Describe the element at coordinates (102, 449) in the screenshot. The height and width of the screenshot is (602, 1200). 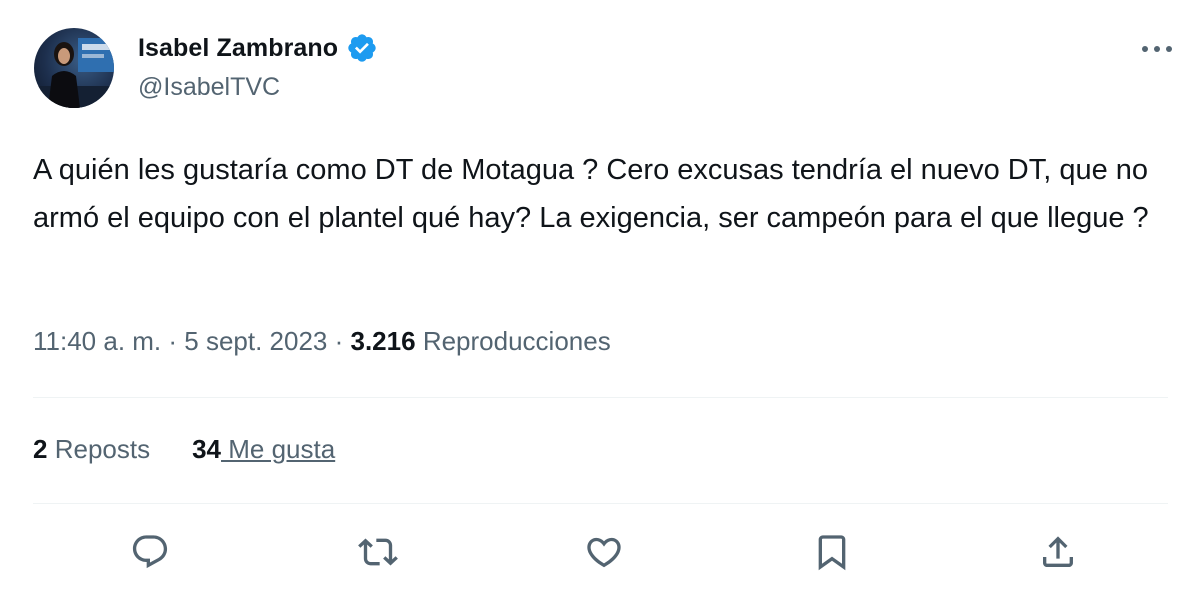
I see `reposts-label: Reposts` at that location.